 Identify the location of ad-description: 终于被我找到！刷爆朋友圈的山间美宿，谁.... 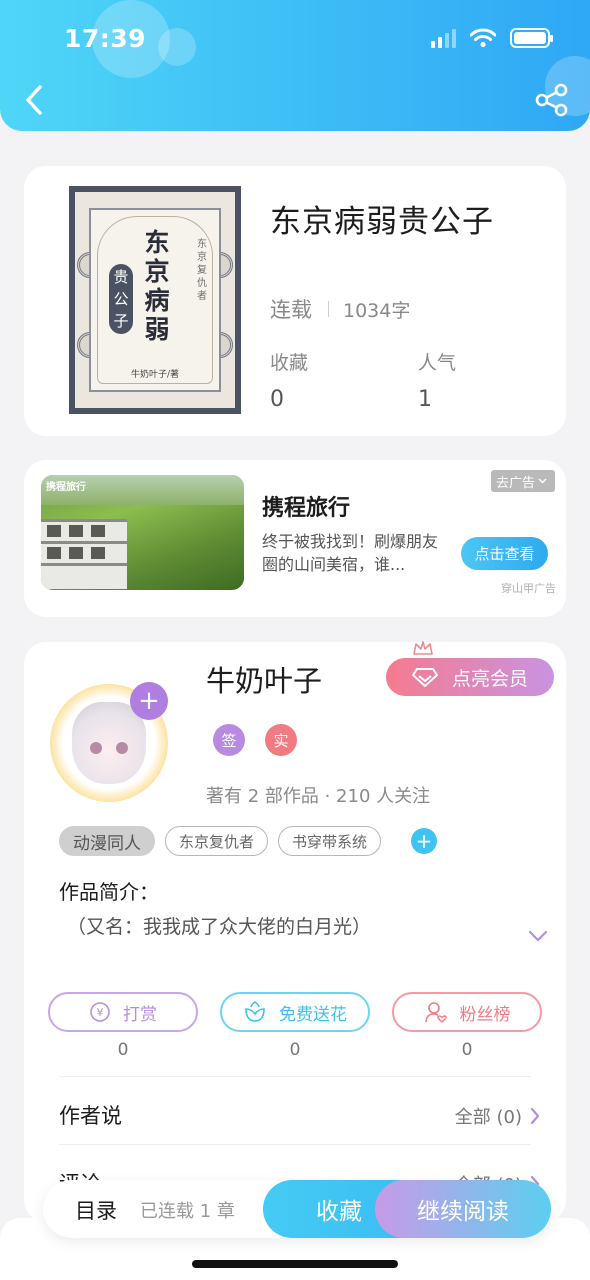
(350, 553).